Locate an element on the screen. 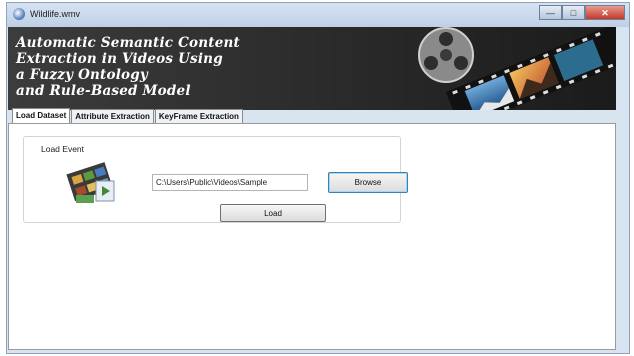 The width and height of the screenshot is (634, 356). load-event-group: Load Event Browse Load is located at coordinates (215, 179).